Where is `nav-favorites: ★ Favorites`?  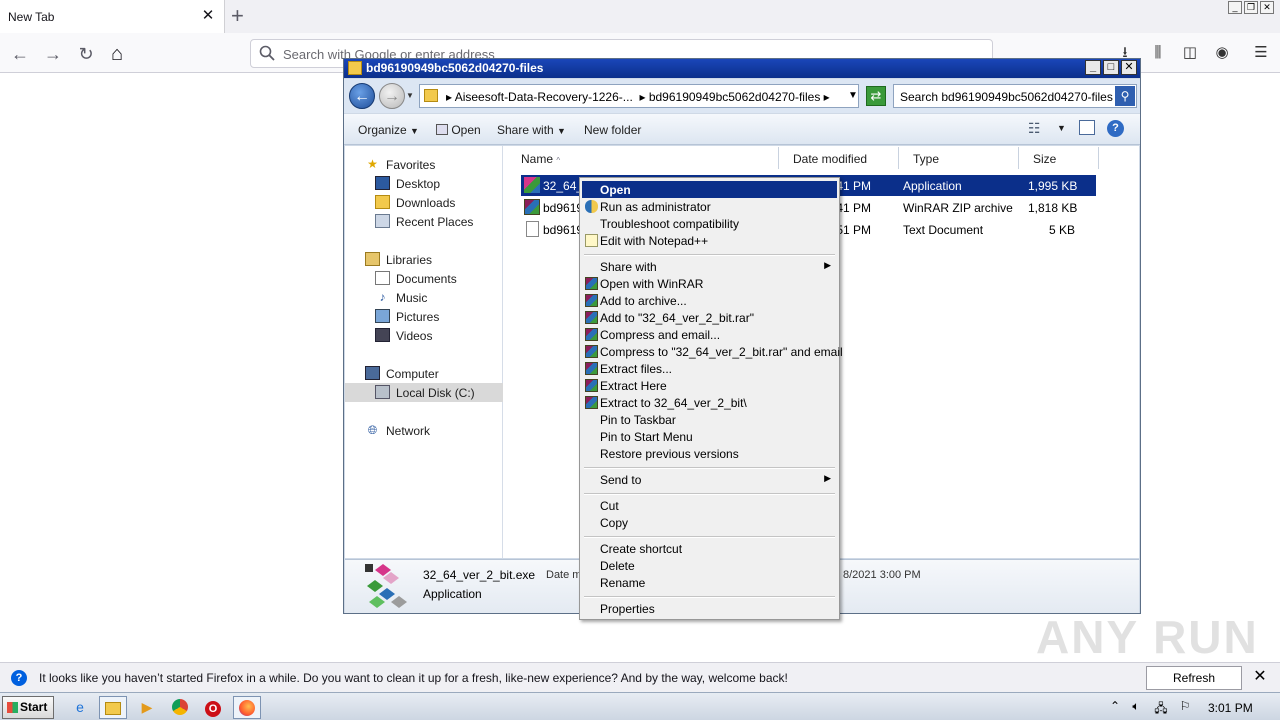 nav-favorites: ★ Favorites is located at coordinates (424, 164).